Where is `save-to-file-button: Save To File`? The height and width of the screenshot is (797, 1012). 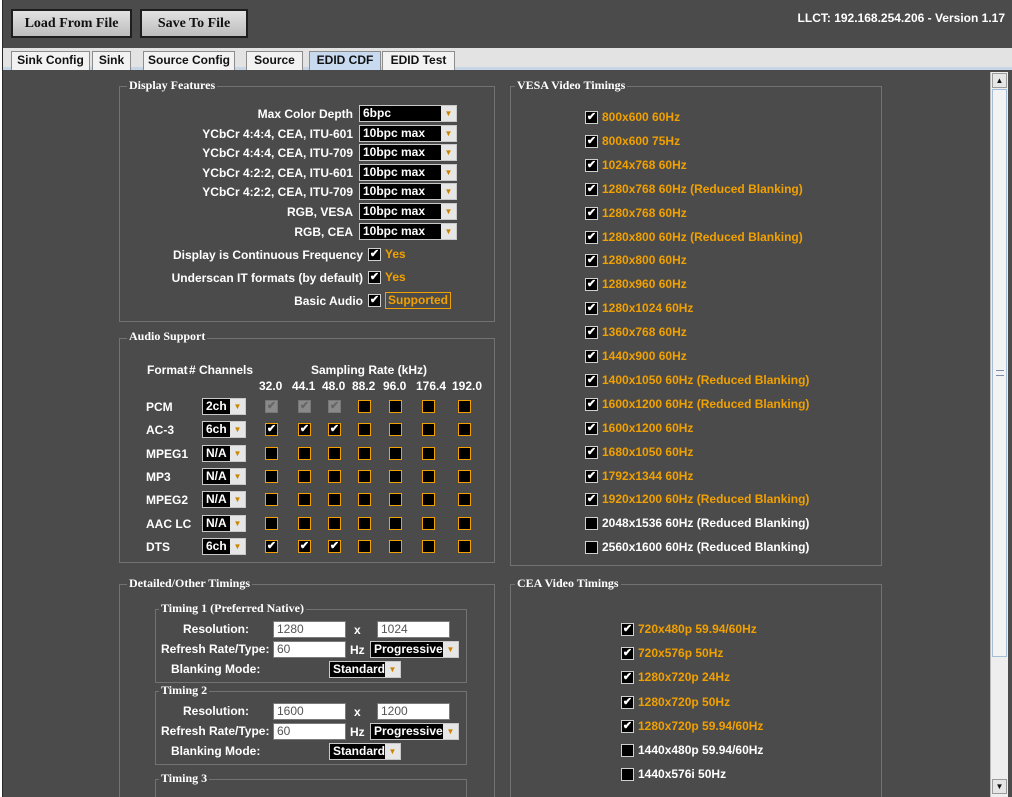 save-to-file-button: Save To File is located at coordinates (194, 23).